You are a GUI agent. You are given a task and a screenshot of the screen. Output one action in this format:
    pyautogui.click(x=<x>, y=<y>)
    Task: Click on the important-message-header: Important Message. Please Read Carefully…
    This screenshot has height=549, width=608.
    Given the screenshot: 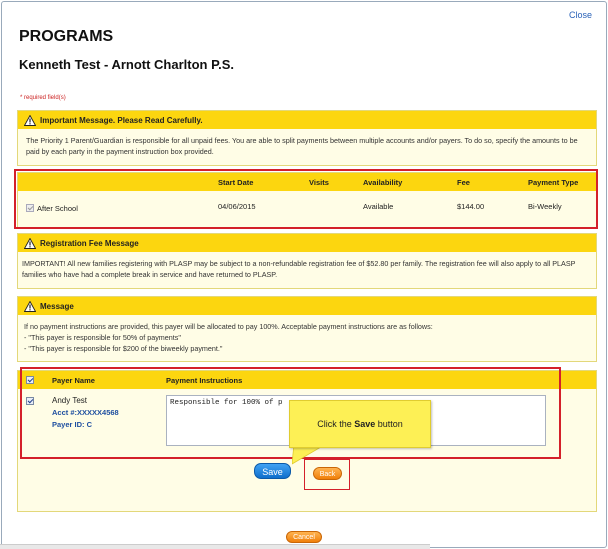 What is the action you would take?
    pyautogui.click(x=307, y=120)
    